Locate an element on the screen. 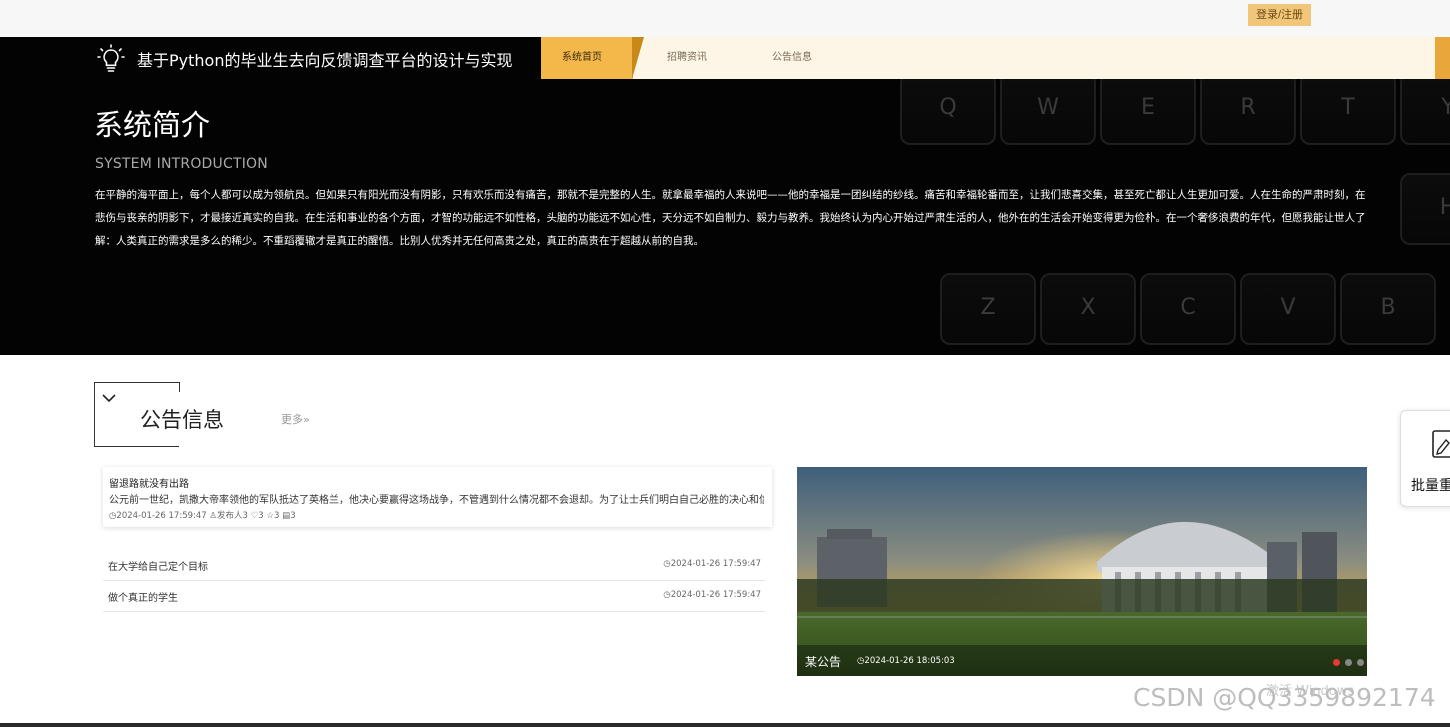 This screenshot has height=727, width=1450. comment-icon: ▤ is located at coordinates (286, 516).